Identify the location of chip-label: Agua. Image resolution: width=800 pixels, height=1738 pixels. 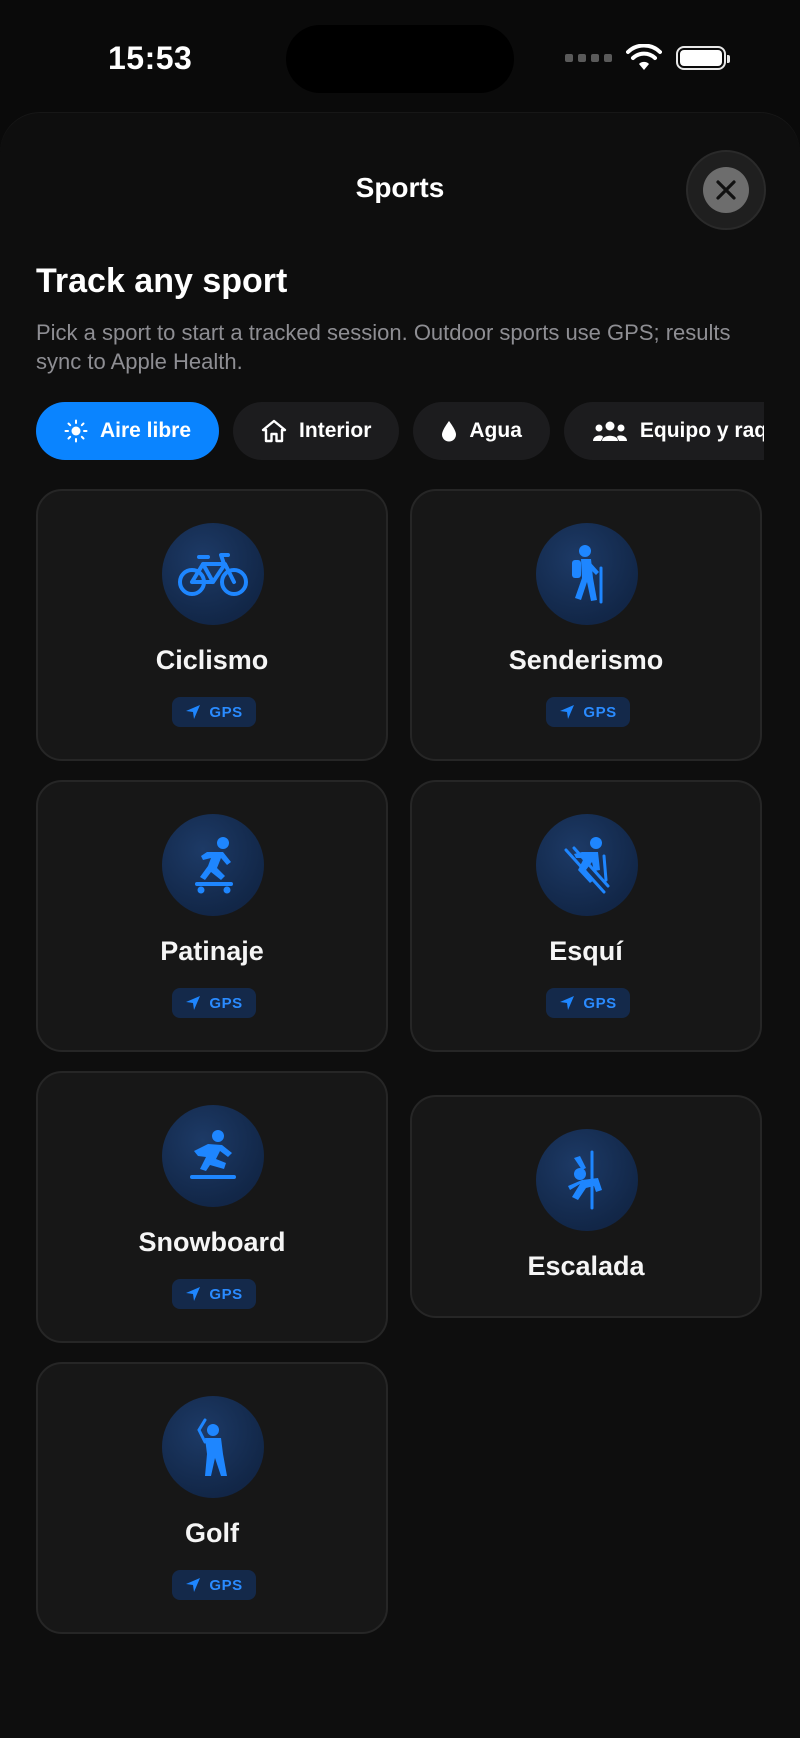
(495, 430).